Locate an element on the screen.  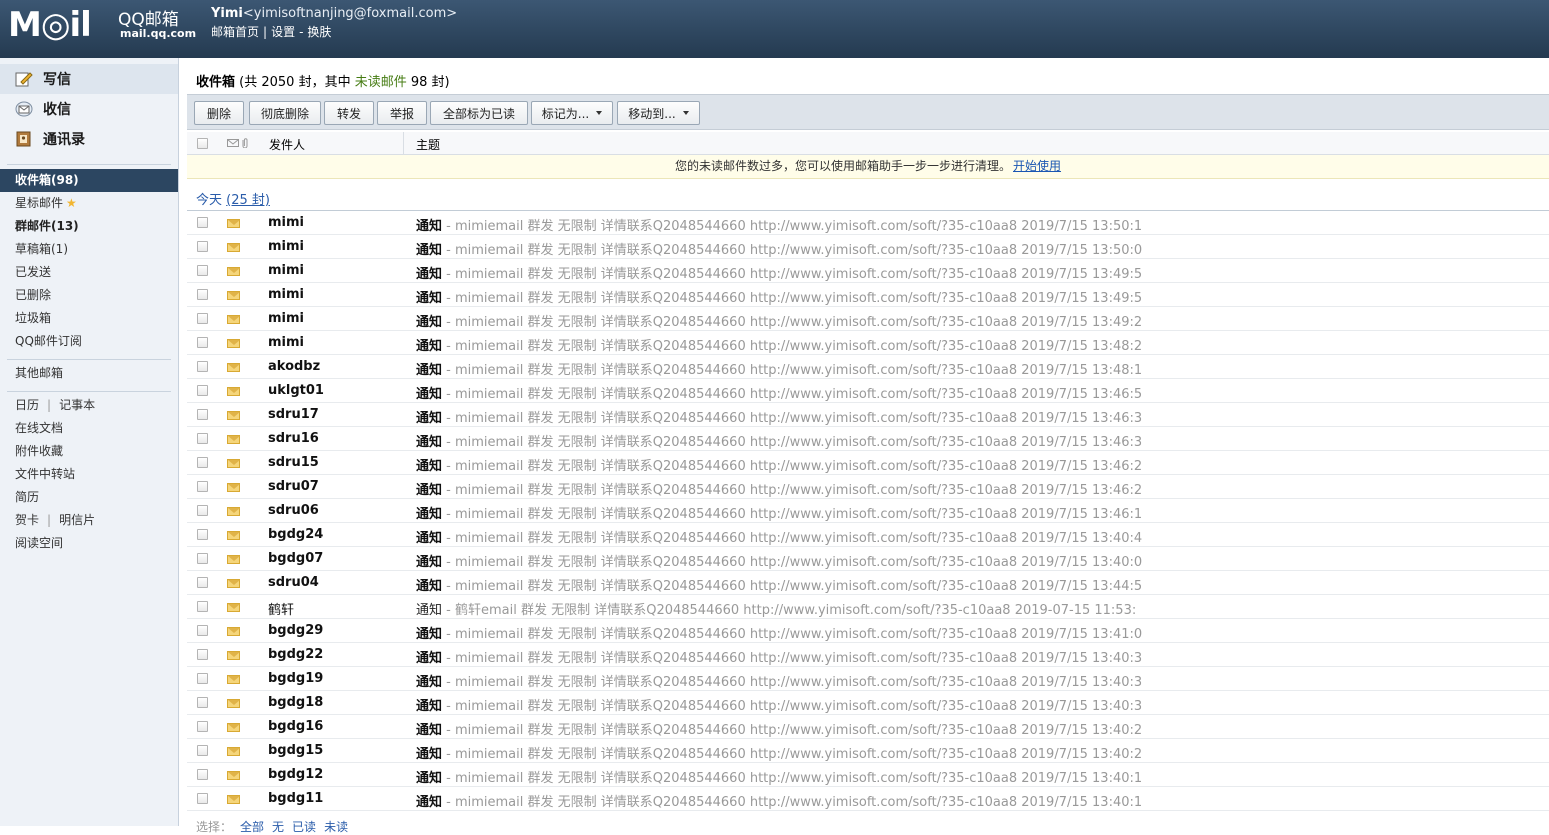
folder-spam: 垃圾箱 is located at coordinates (89, 318).